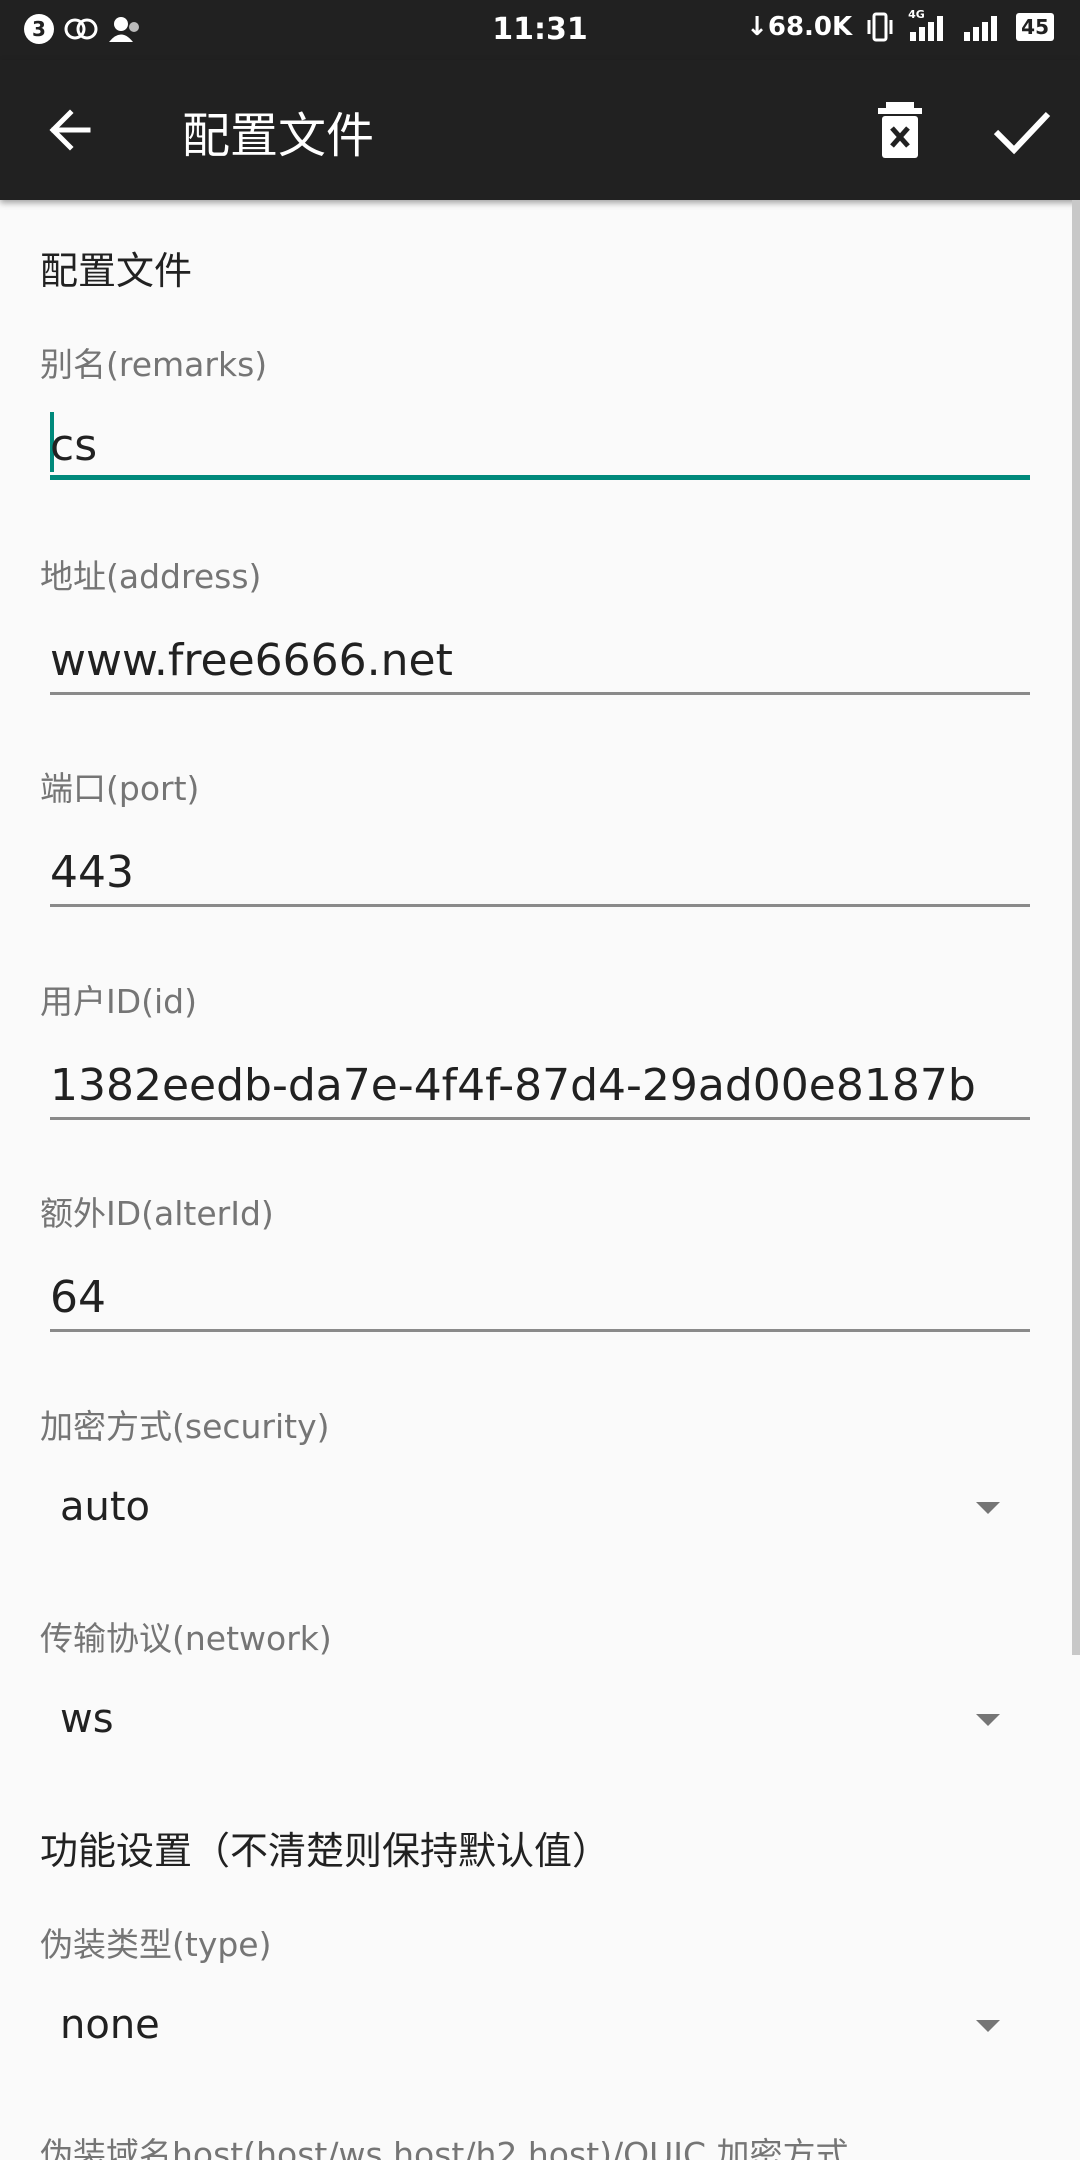 The width and height of the screenshot is (1080, 2160). Describe the element at coordinates (1035, 27) in the screenshot. I see `battery-icon: 45` at that location.